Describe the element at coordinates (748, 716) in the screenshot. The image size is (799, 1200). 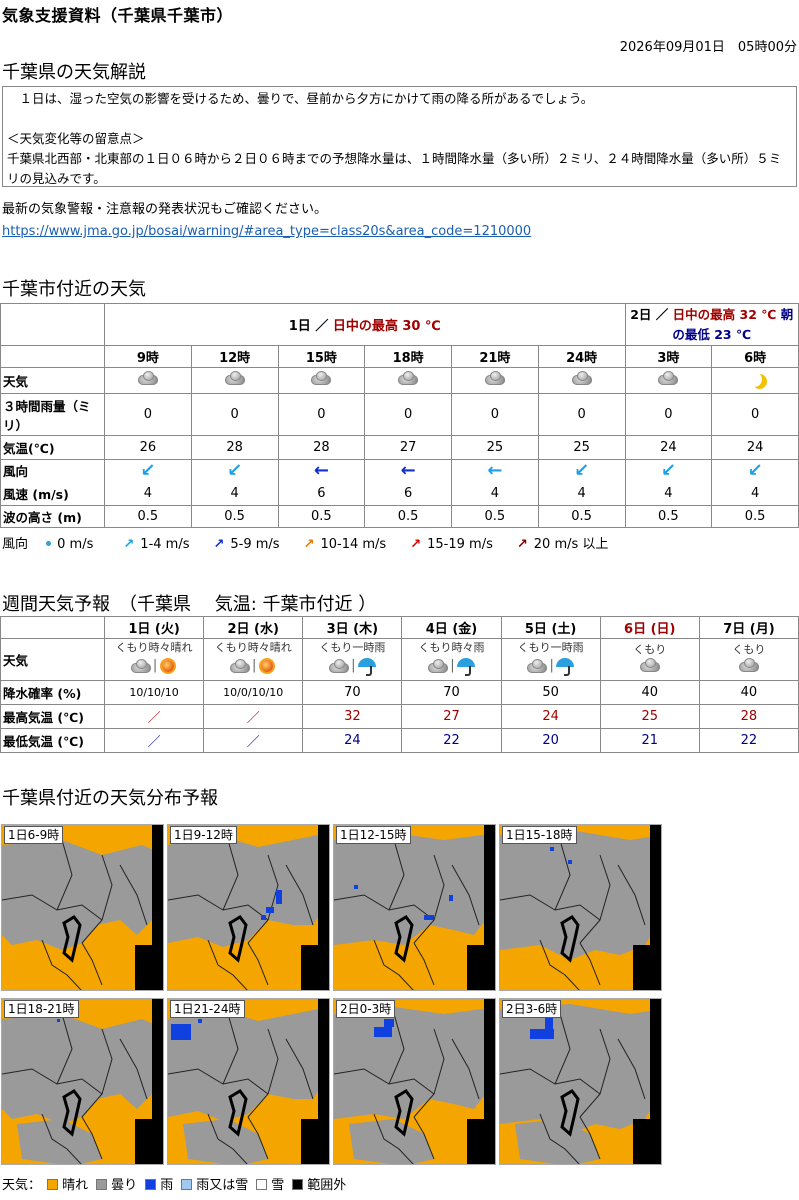
I see `max-temp-cell: 28` at that location.